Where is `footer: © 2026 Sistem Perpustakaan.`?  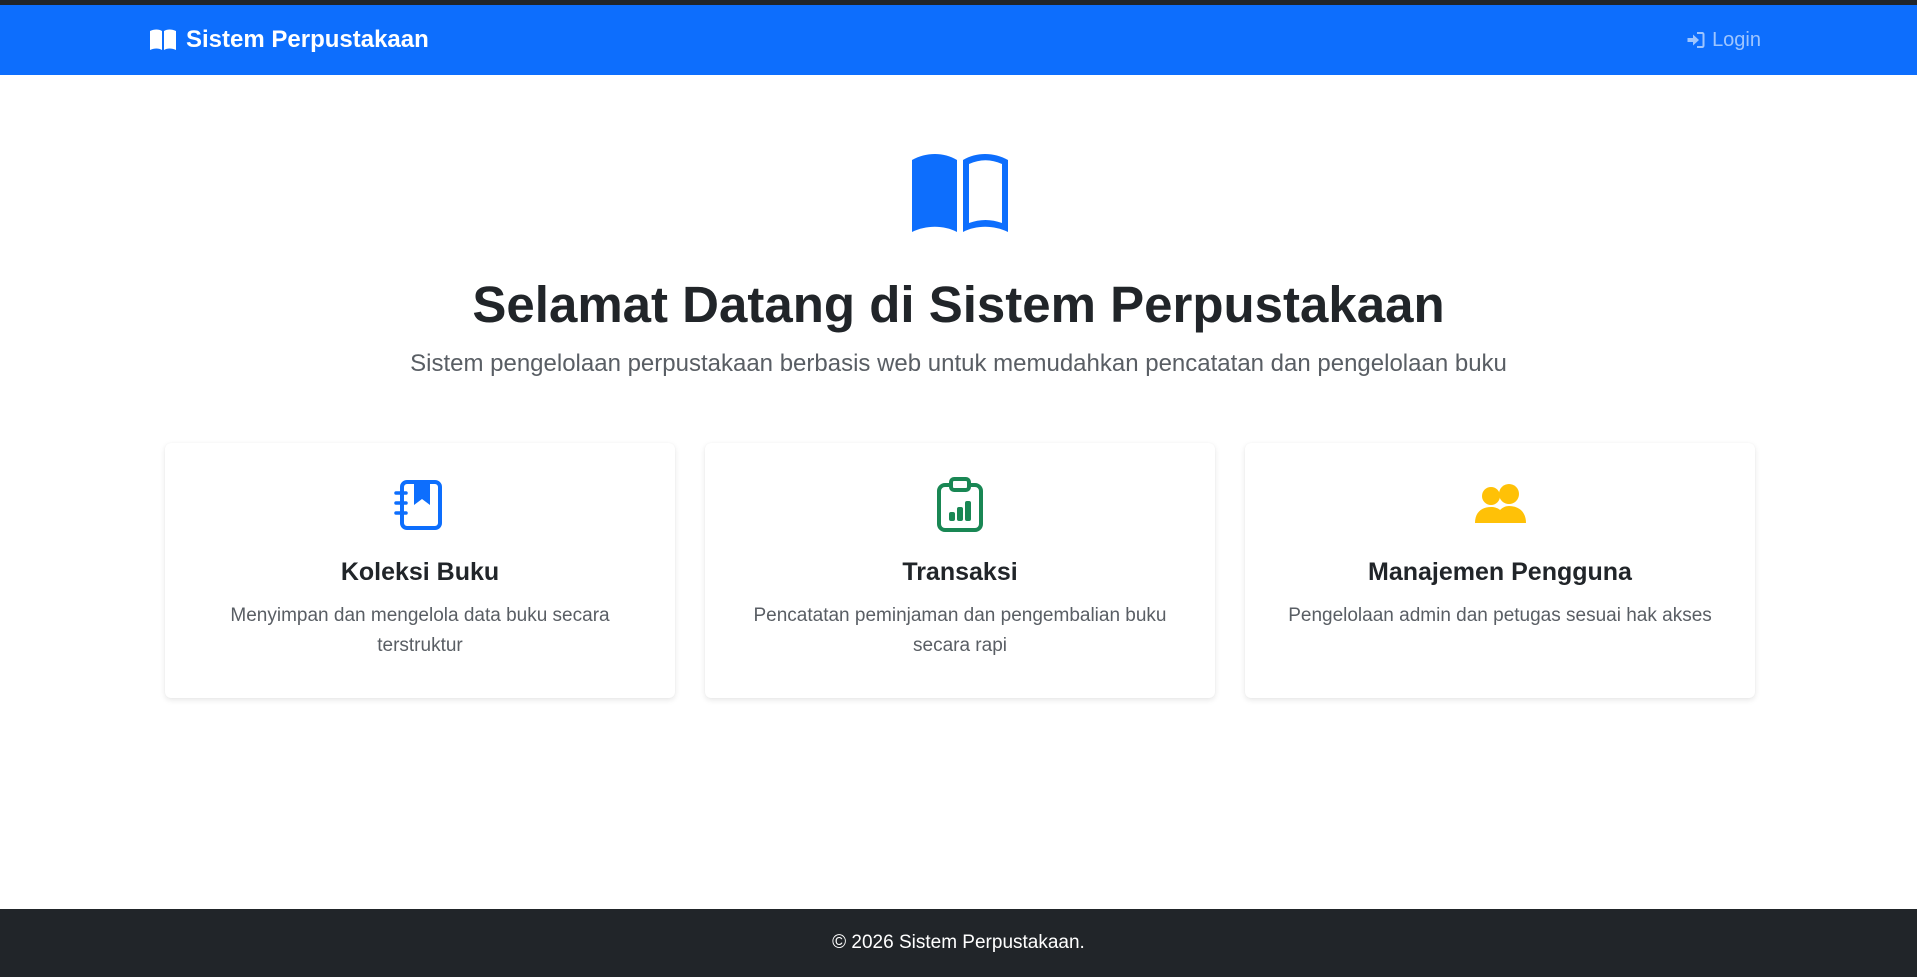 footer: © 2026 Sistem Perpustakaan. is located at coordinates (958, 943).